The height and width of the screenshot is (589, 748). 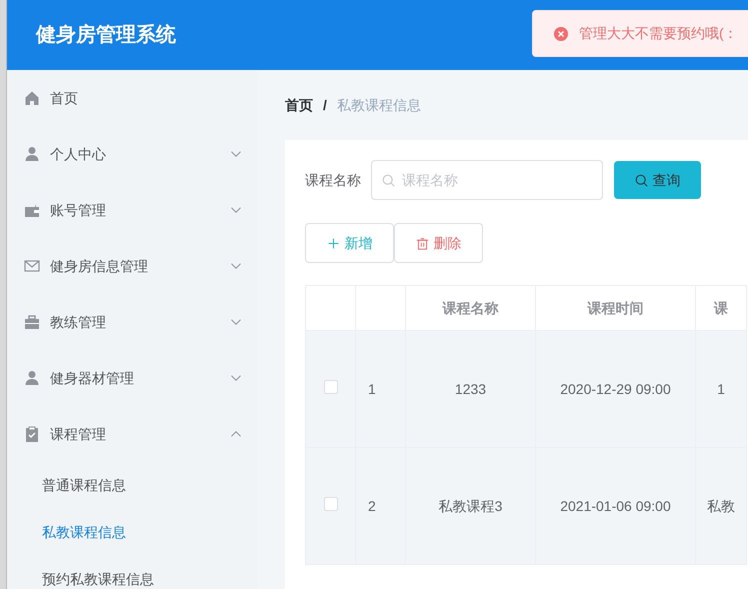 What do you see at coordinates (641, 180) in the screenshot?
I see `search-icon` at bounding box center [641, 180].